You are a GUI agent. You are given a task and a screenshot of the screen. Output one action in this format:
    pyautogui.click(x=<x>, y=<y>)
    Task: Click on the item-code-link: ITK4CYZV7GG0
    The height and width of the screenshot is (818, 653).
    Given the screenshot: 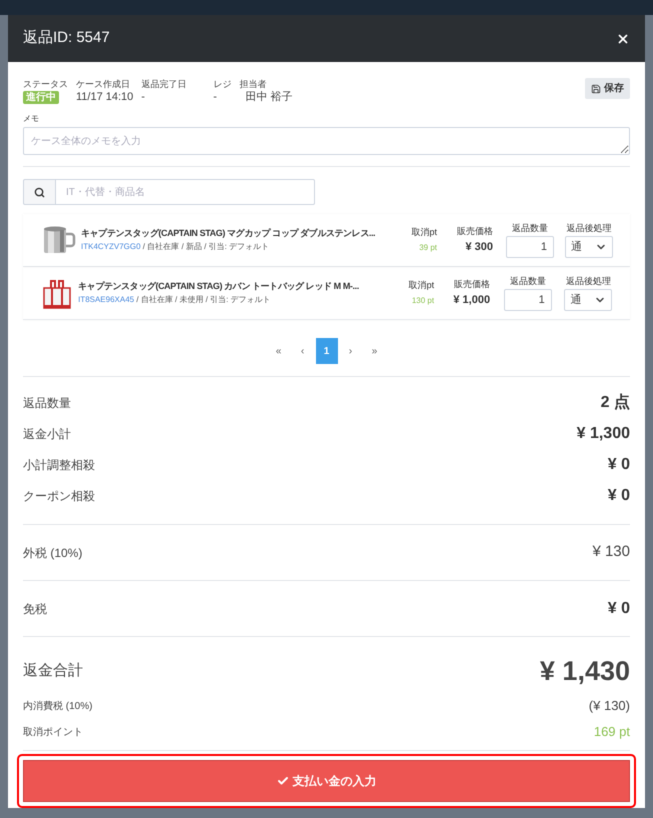 What is the action you would take?
    pyautogui.click(x=111, y=246)
    